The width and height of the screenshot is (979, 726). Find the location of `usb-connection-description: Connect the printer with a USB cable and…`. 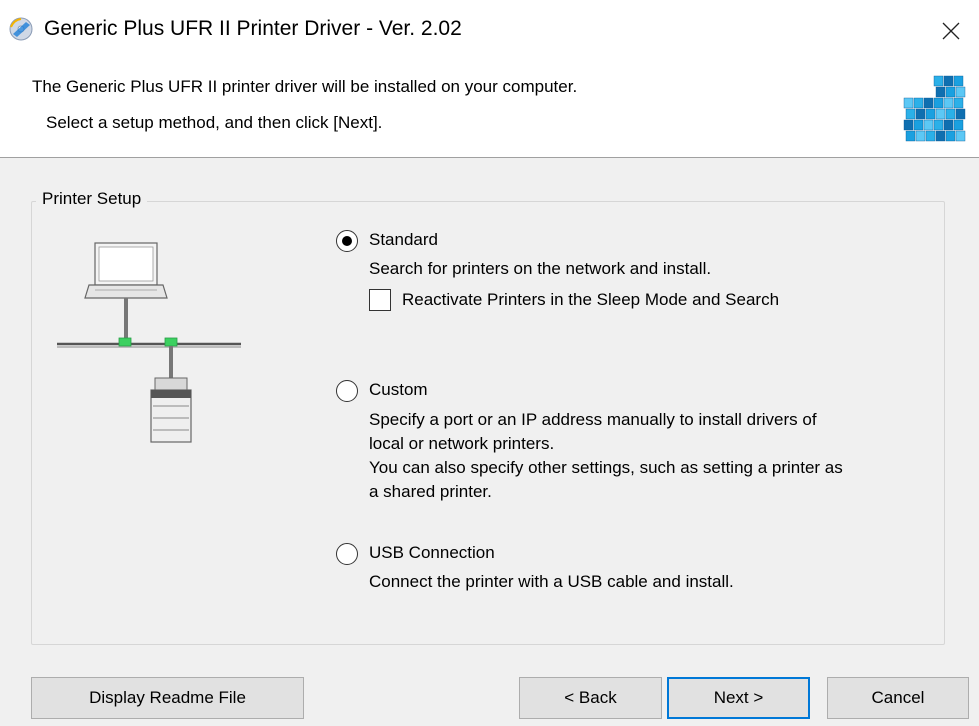

usb-connection-description: Connect the printer with a USB cable and… is located at coordinates (551, 581).